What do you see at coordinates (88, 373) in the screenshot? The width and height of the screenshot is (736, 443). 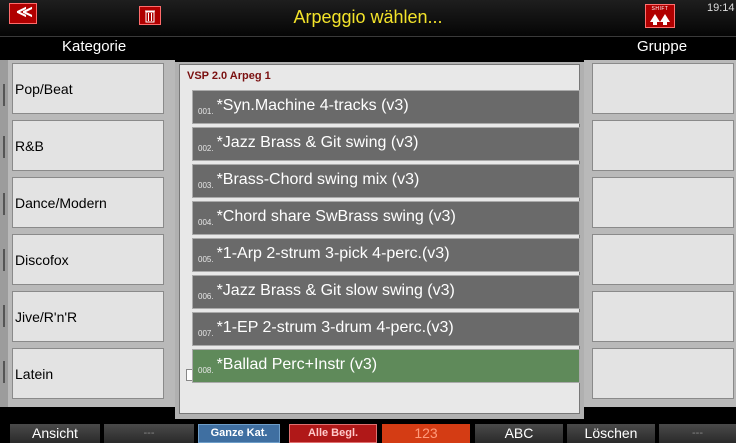 I see `category-latein: Latein` at bounding box center [88, 373].